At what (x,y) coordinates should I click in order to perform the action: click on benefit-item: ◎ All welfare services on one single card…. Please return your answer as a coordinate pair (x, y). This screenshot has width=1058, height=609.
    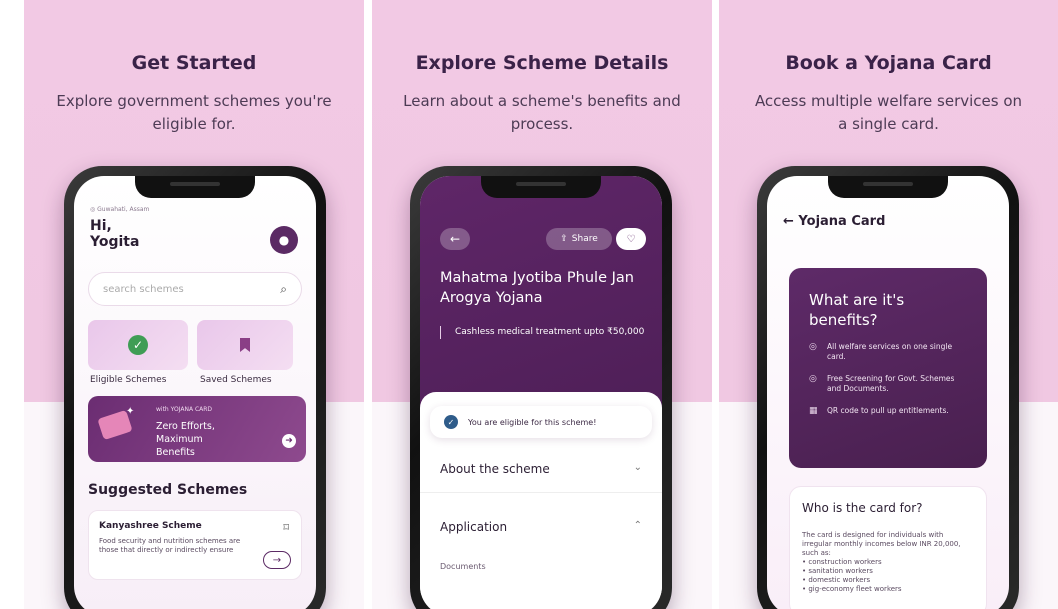
    Looking at the image, I should click on (888, 352).